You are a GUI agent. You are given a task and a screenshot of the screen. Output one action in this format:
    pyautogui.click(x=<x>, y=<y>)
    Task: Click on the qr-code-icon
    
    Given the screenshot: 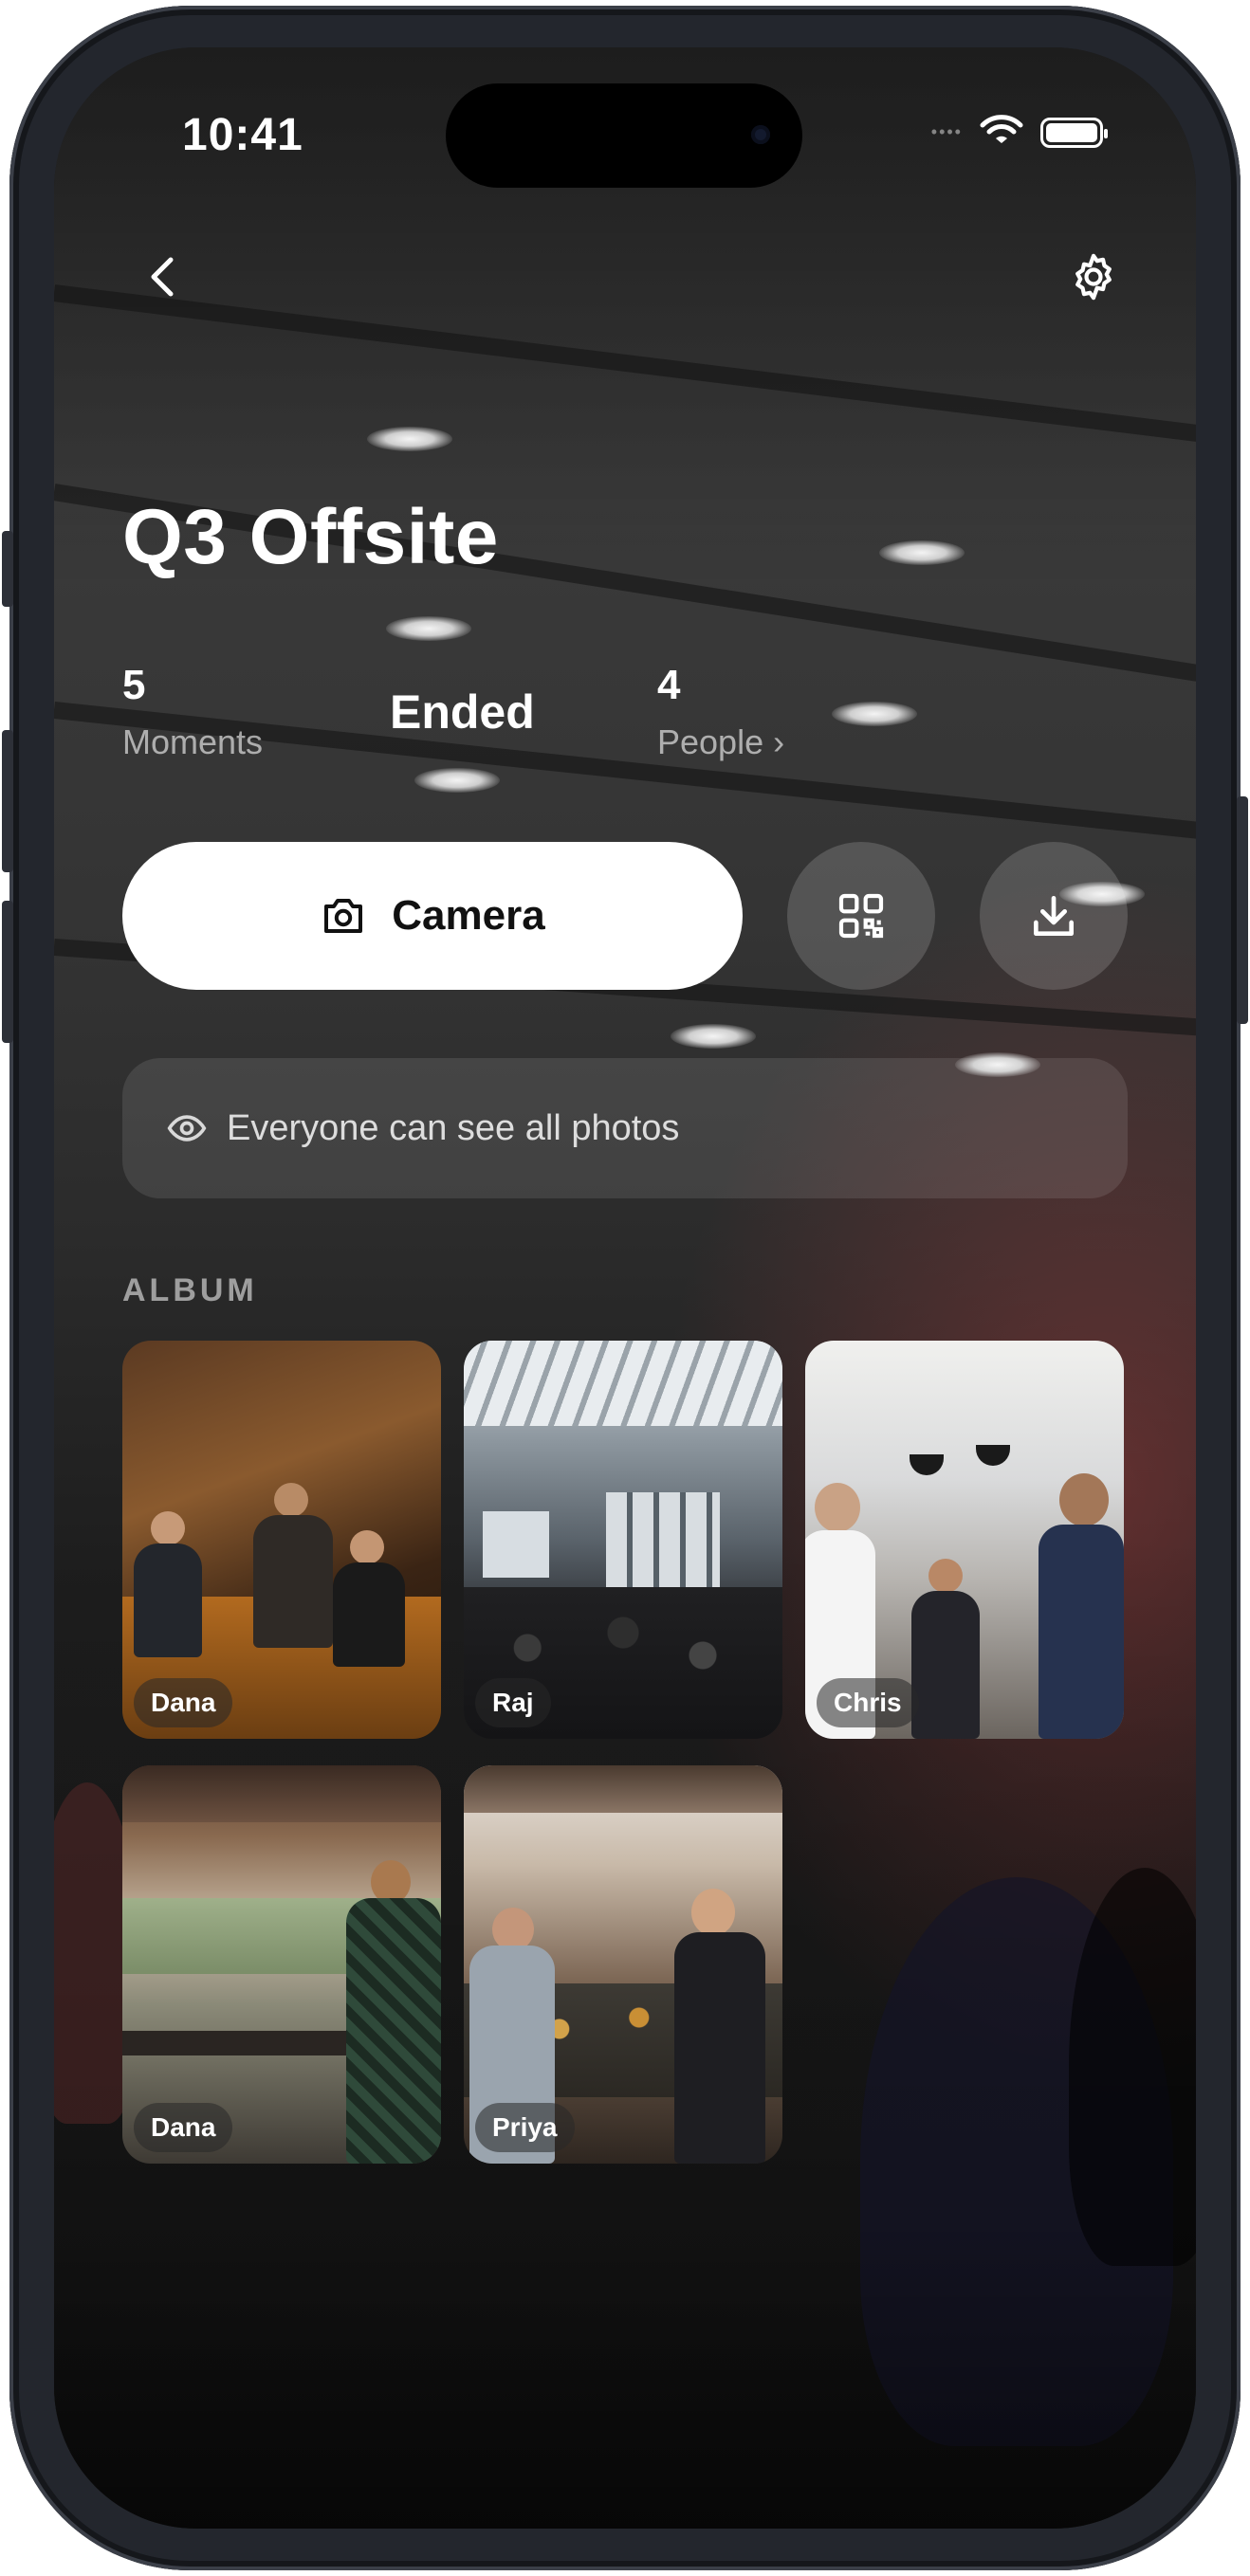 What is the action you would take?
    pyautogui.click(x=861, y=916)
    